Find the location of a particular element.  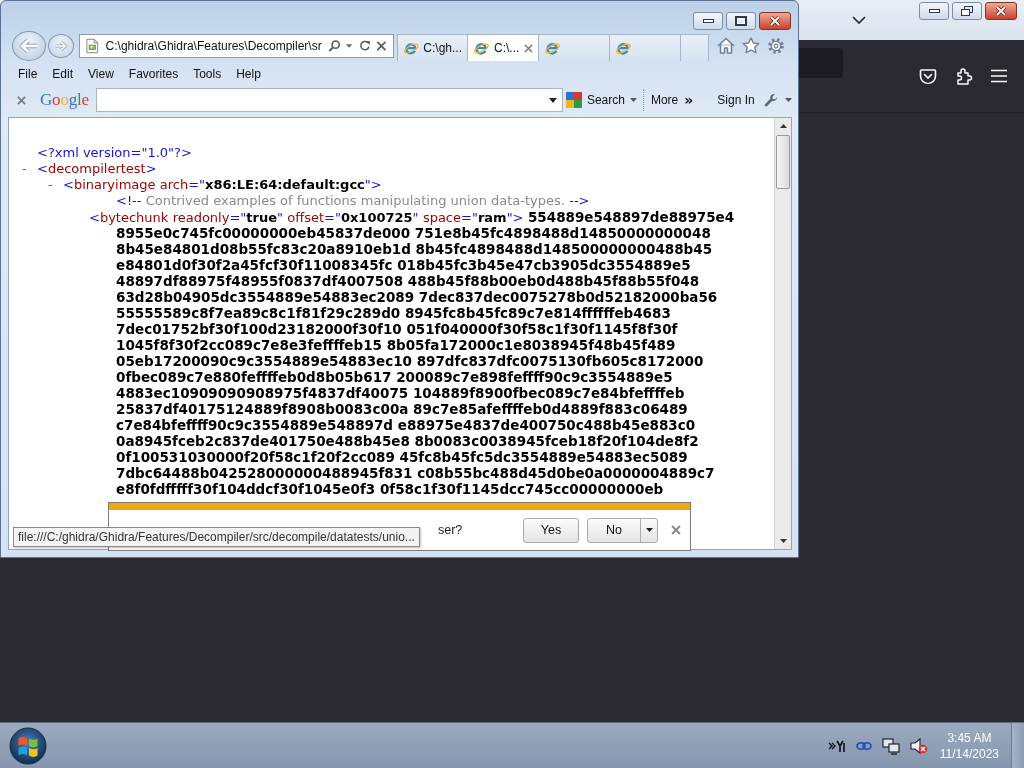

close-tab-icon is located at coordinates (528, 48).